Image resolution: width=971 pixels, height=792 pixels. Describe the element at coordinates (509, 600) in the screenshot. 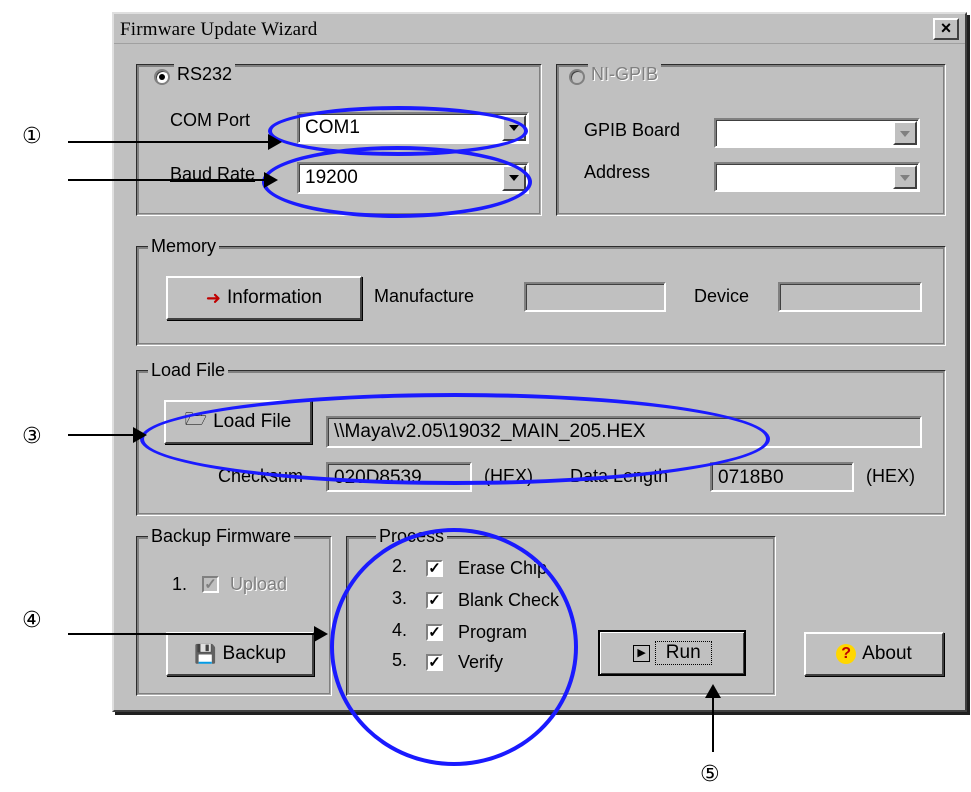

I see `blank-check-label: Blank Check` at that location.